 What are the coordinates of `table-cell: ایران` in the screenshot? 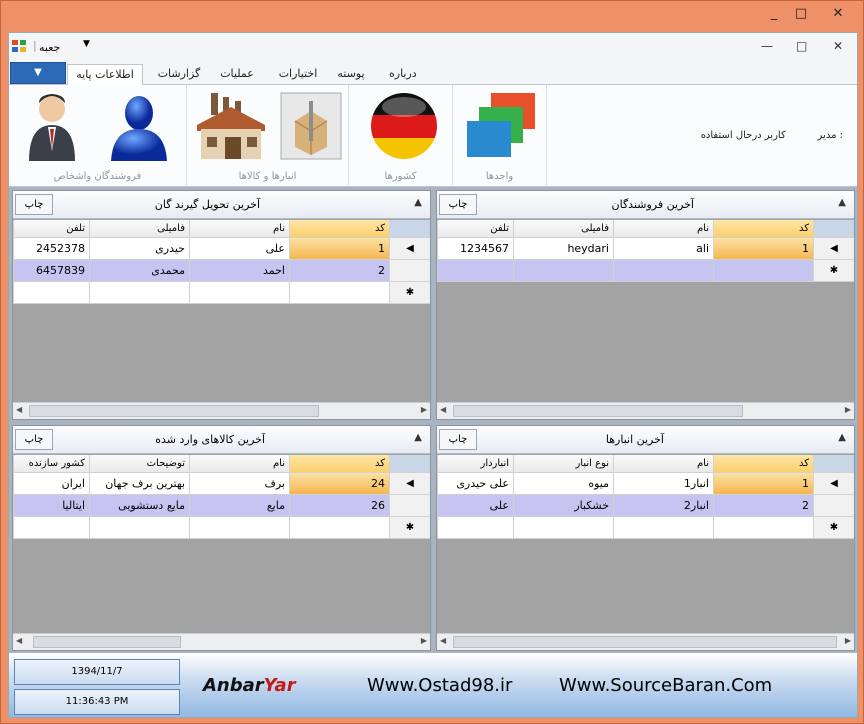 It's located at (51, 483).